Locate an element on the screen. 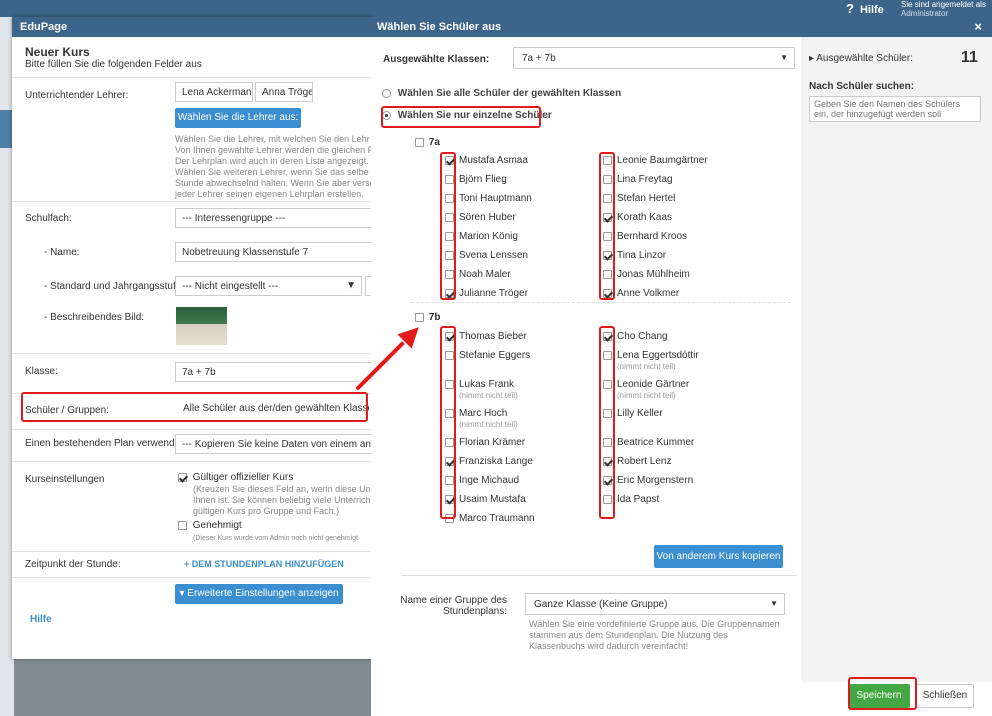 The width and height of the screenshot is (992, 716). copy-from-course-button: Von anderem Kurs kopieren is located at coordinates (718, 556).